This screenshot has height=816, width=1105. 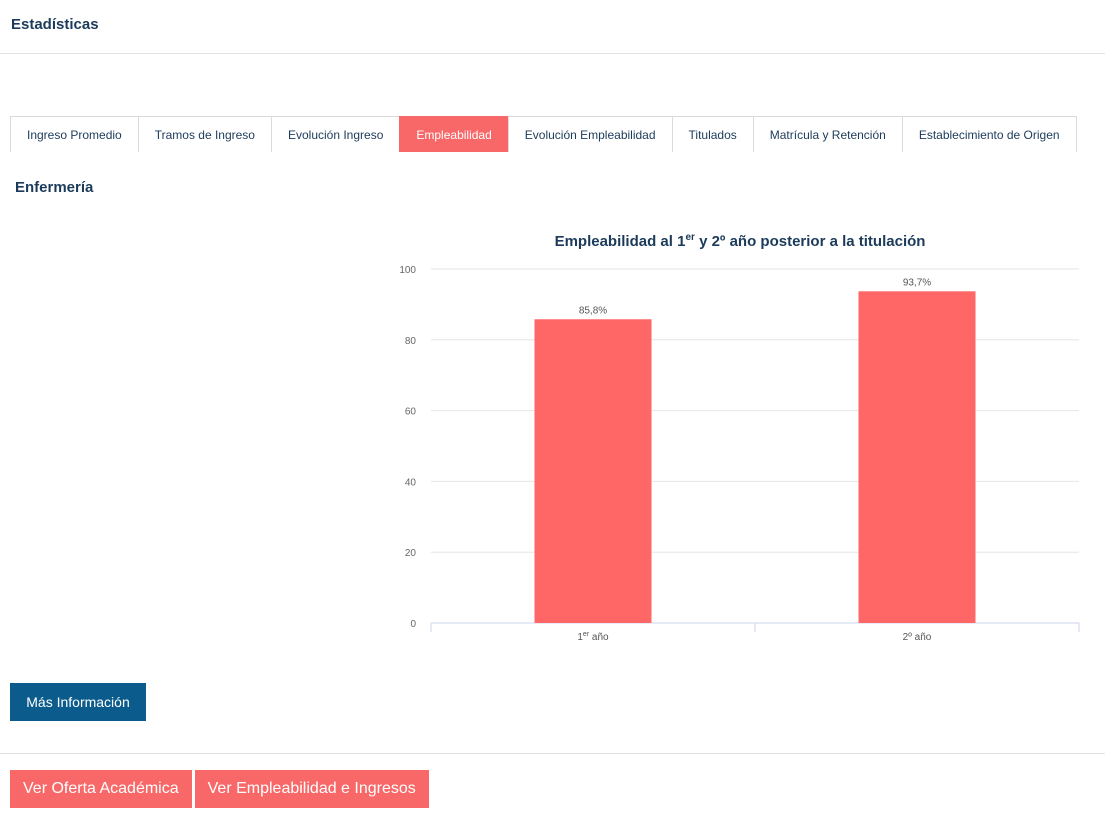 I want to click on y-tick-label: 20, so click(x=411, y=553).